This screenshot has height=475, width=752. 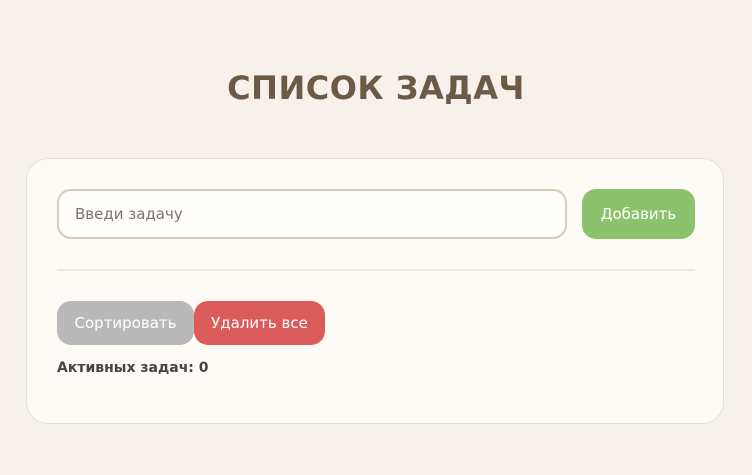 What do you see at coordinates (203, 368) in the screenshot?
I see `active-tasks-count: 0` at bounding box center [203, 368].